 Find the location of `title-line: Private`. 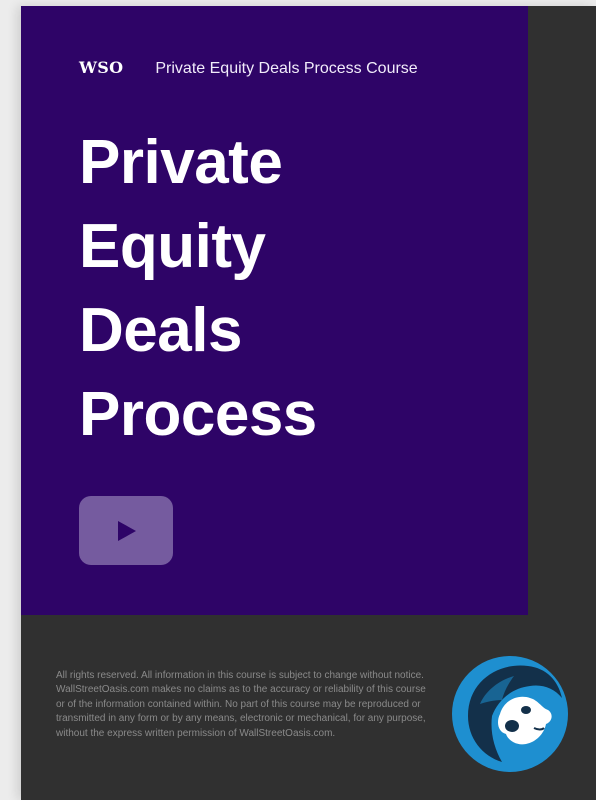

title-line: Private is located at coordinates (181, 162).